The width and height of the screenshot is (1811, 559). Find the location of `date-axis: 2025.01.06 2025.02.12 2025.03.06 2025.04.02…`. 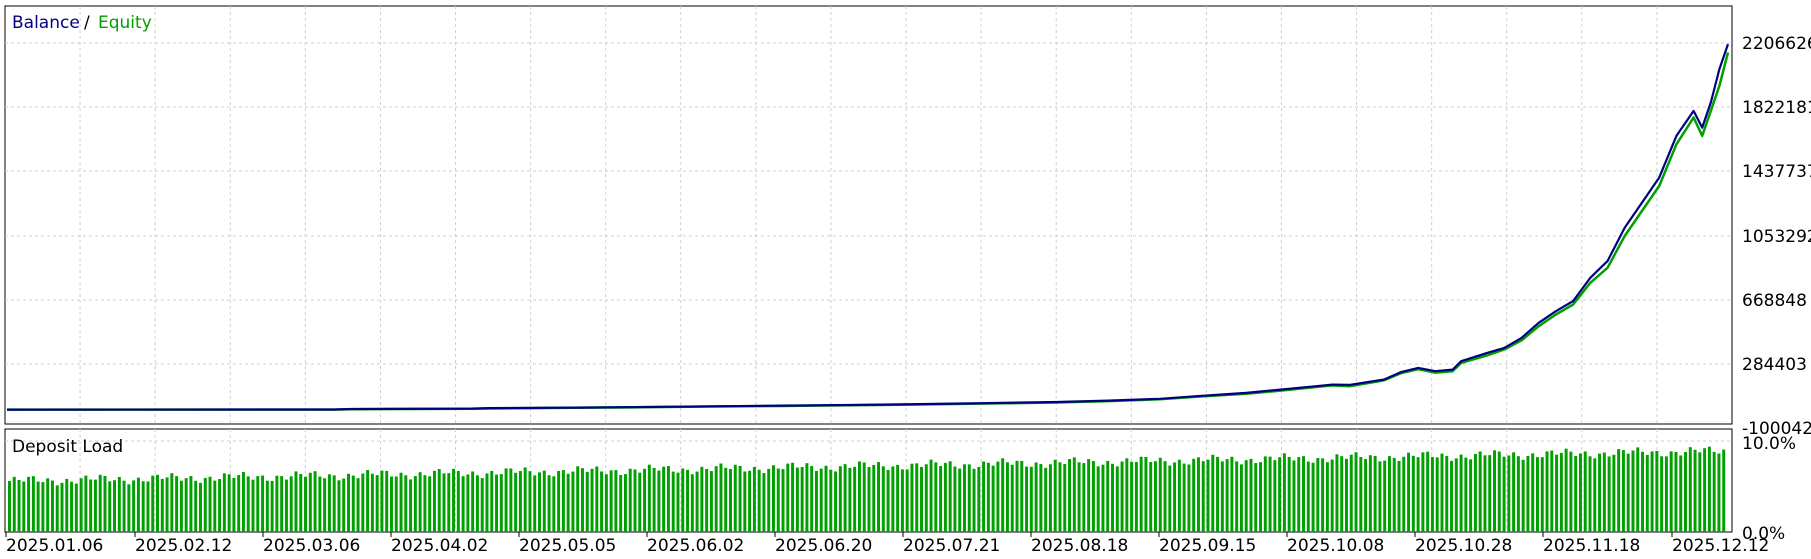

date-axis: 2025.01.06 2025.02.12 2025.03.06 2025.04.02… is located at coordinates (887, 544).